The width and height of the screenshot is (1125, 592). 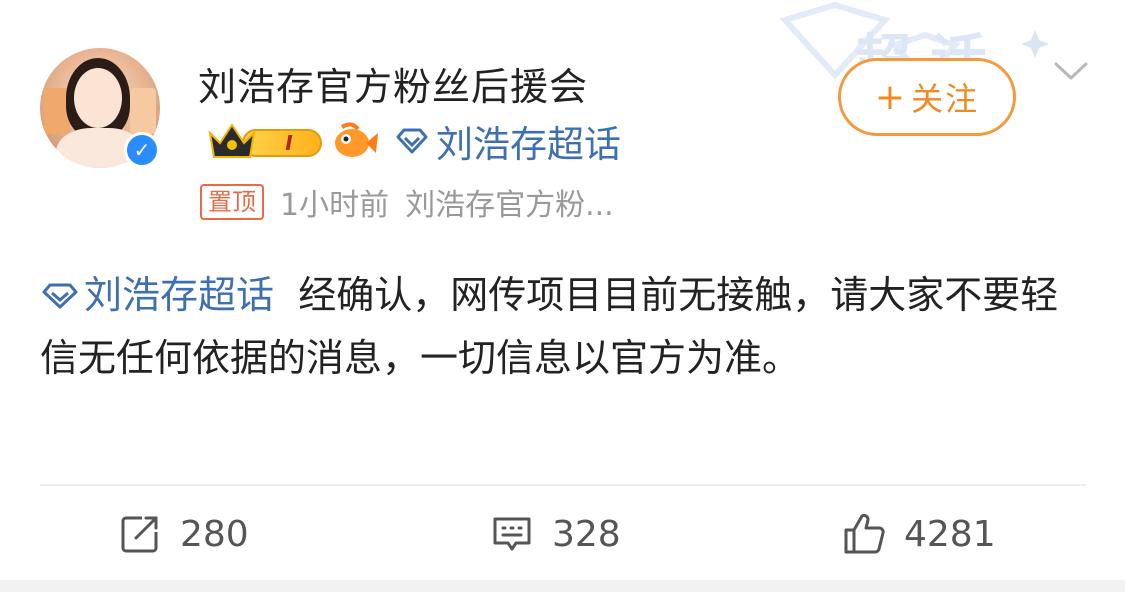 I want to click on repost-button: 280, so click(x=183, y=534).